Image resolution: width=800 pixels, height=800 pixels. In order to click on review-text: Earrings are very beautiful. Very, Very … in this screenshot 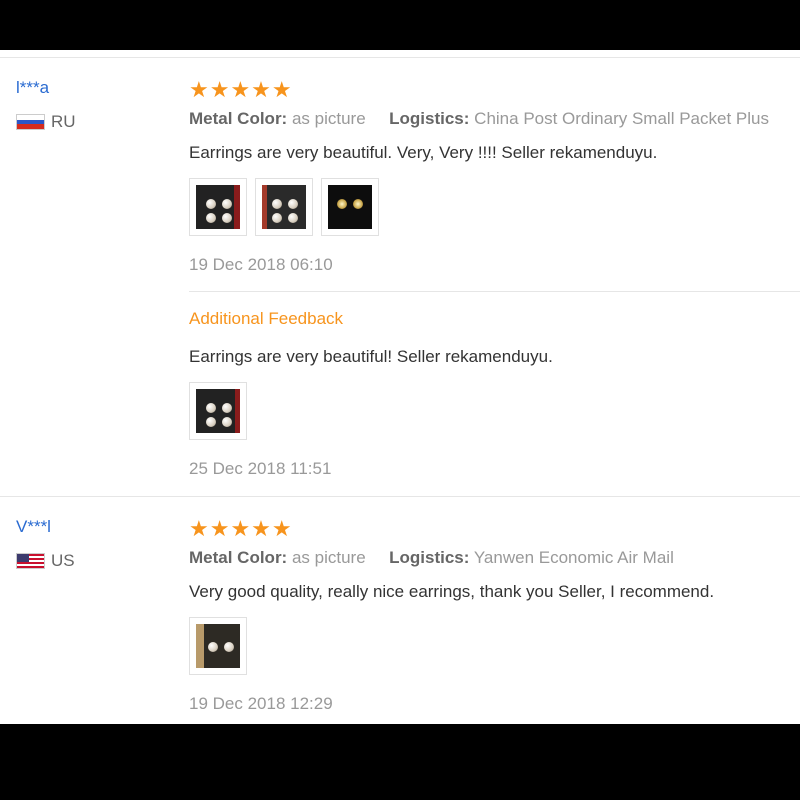, I will do `click(423, 152)`.